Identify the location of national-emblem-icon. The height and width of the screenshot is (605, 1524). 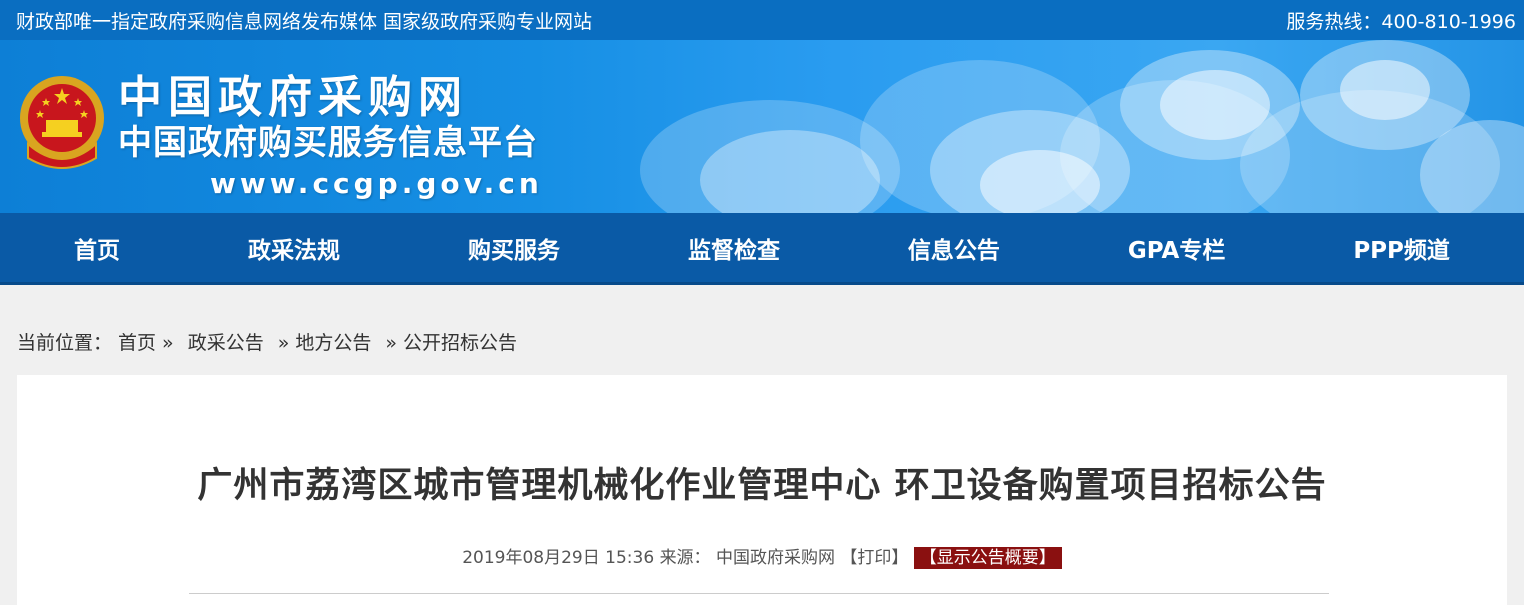
(62, 122).